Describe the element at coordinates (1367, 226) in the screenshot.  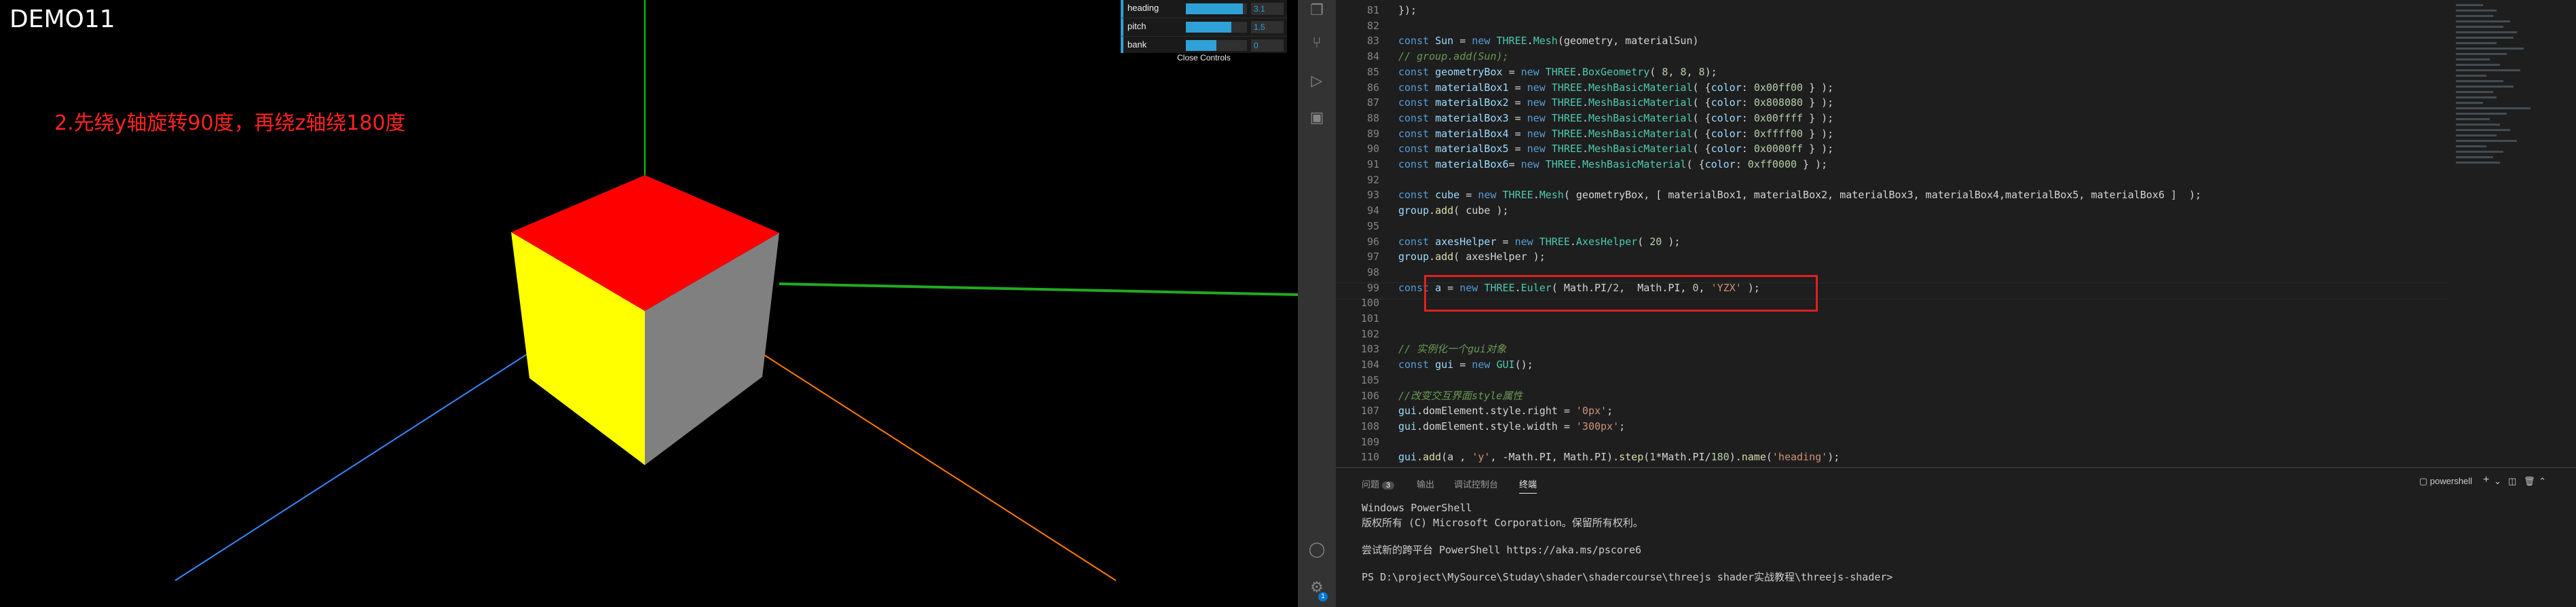
I see `code-line: 95` at that location.